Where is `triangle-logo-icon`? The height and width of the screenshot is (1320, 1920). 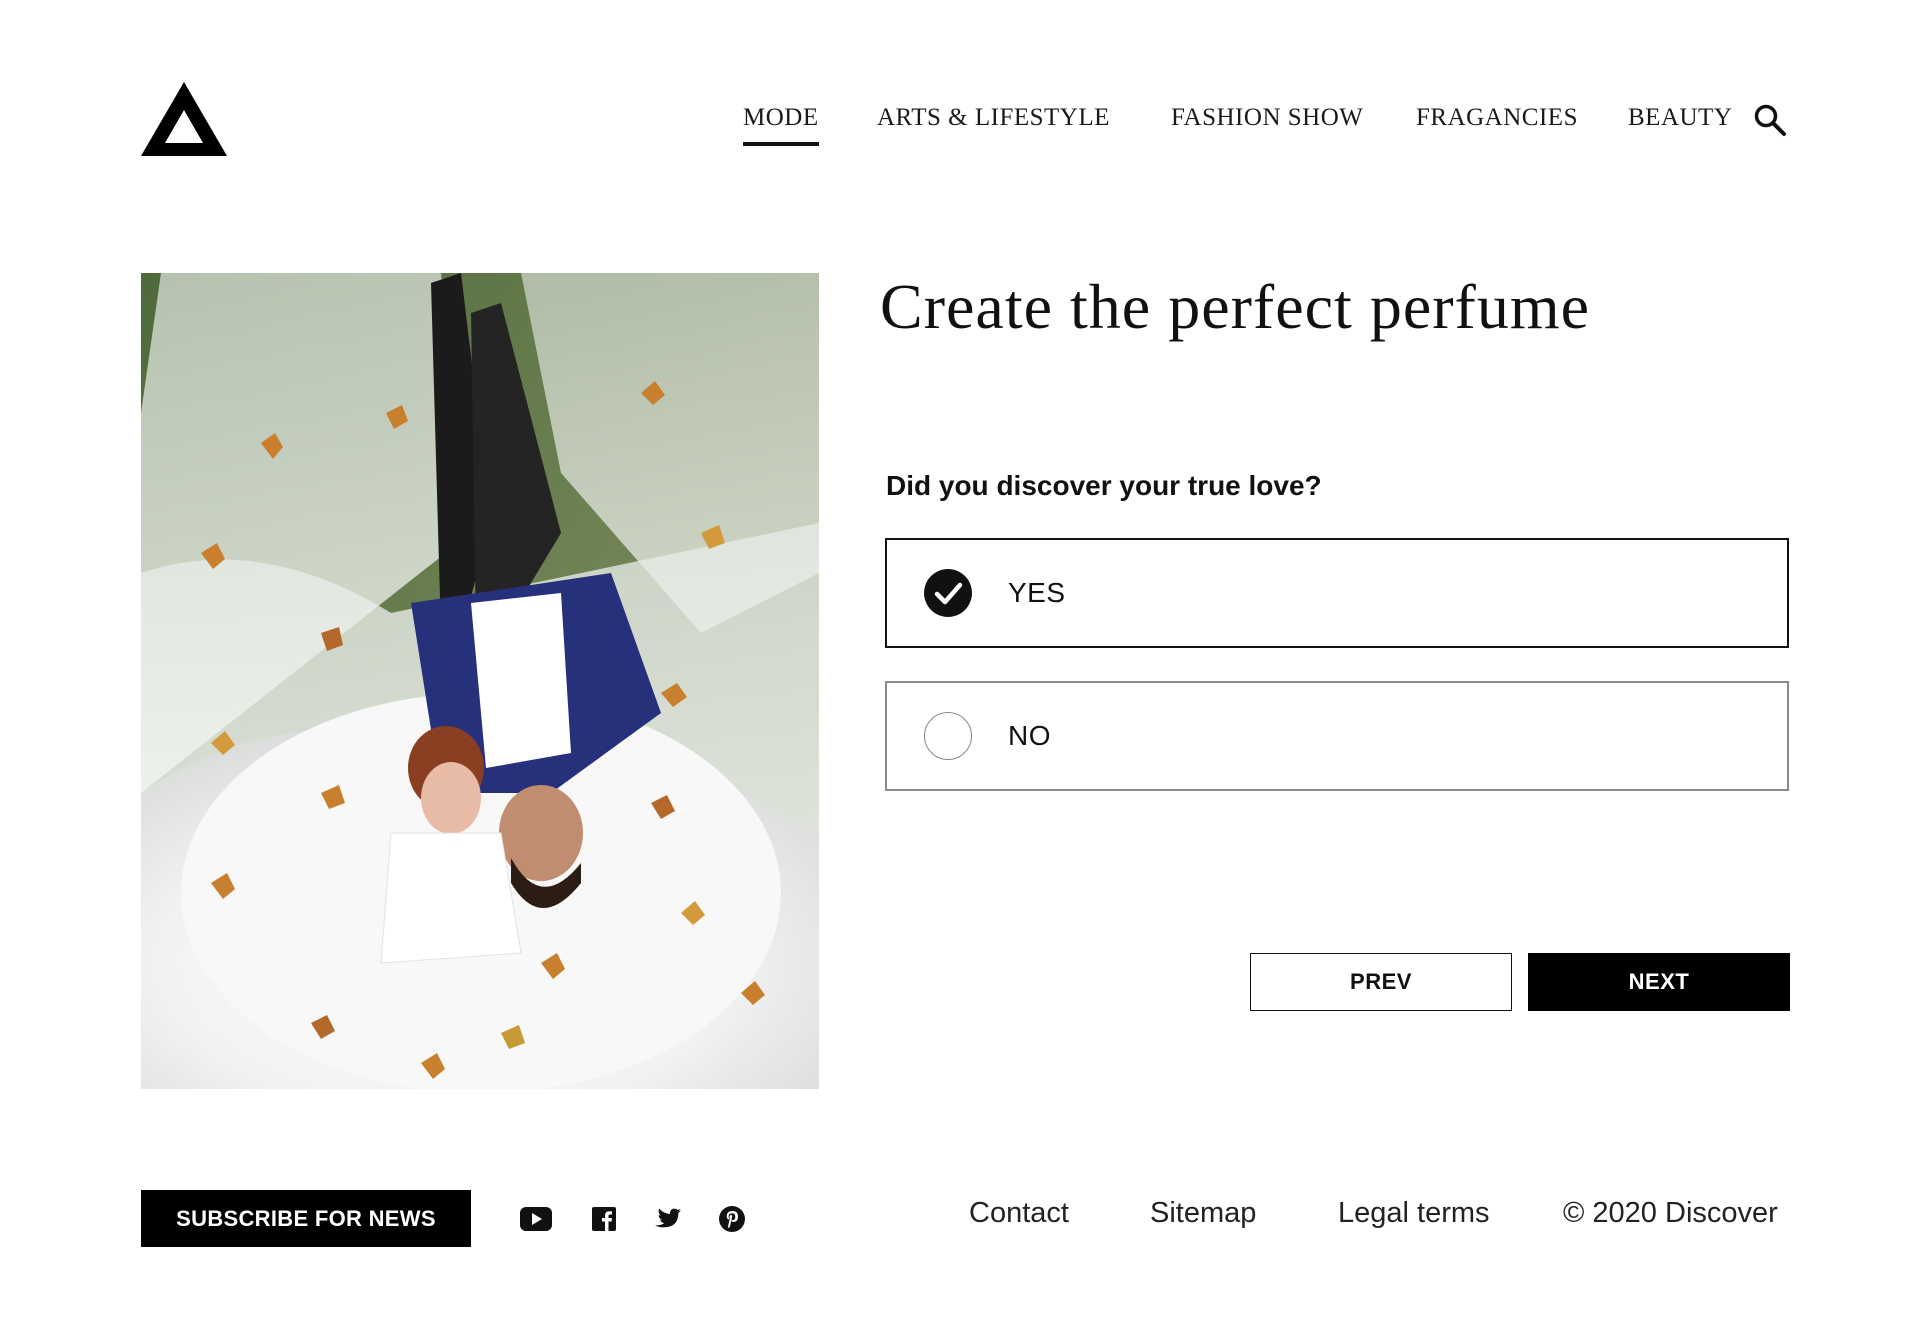 triangle-logo-icon is located at coordinates (184, 119).